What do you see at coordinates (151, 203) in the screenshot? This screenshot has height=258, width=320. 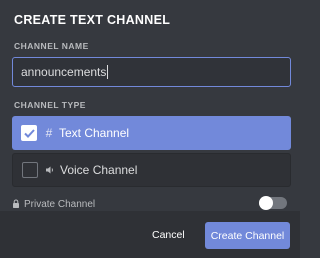 I see `private-channel-row: Private Channel` at bounding box center [151, 203].